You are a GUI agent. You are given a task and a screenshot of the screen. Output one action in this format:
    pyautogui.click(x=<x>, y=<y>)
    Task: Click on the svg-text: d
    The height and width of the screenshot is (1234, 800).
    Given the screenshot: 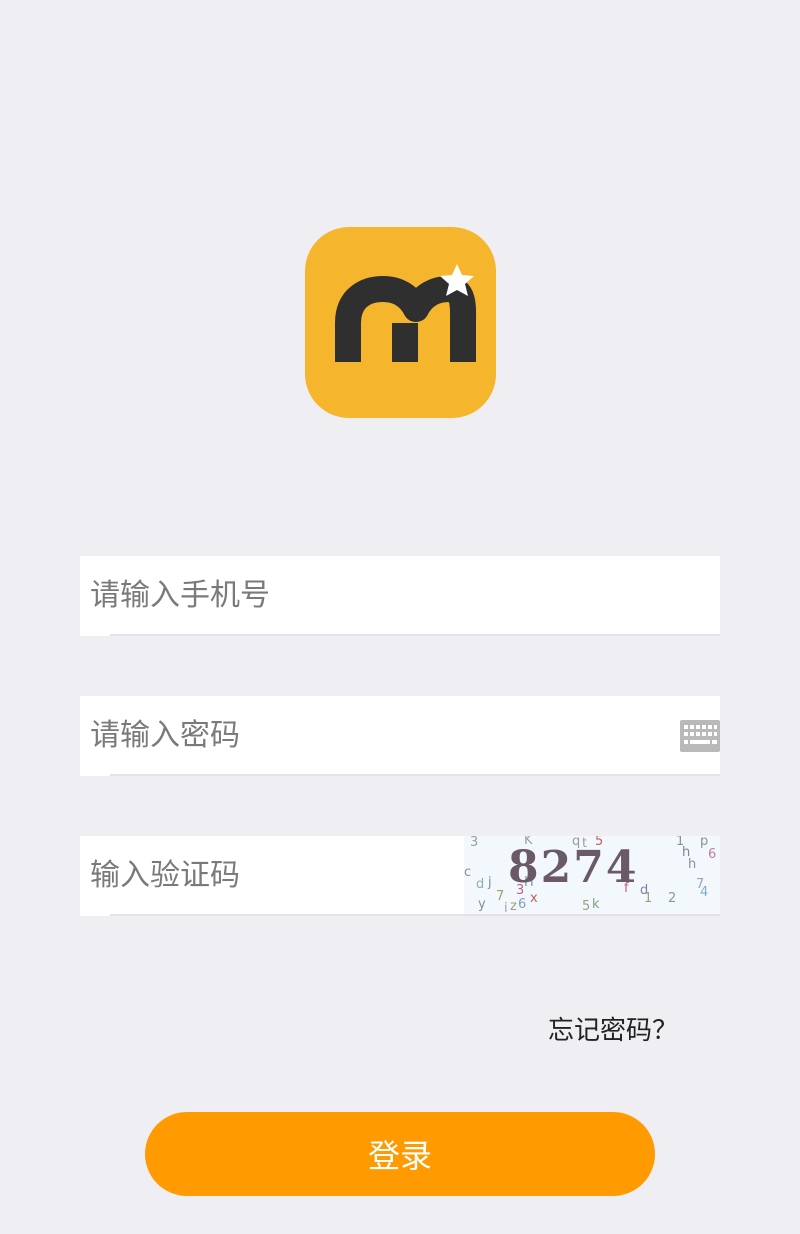 What is the action you would take?
    pyautogui.click(x=480, y=884)
    